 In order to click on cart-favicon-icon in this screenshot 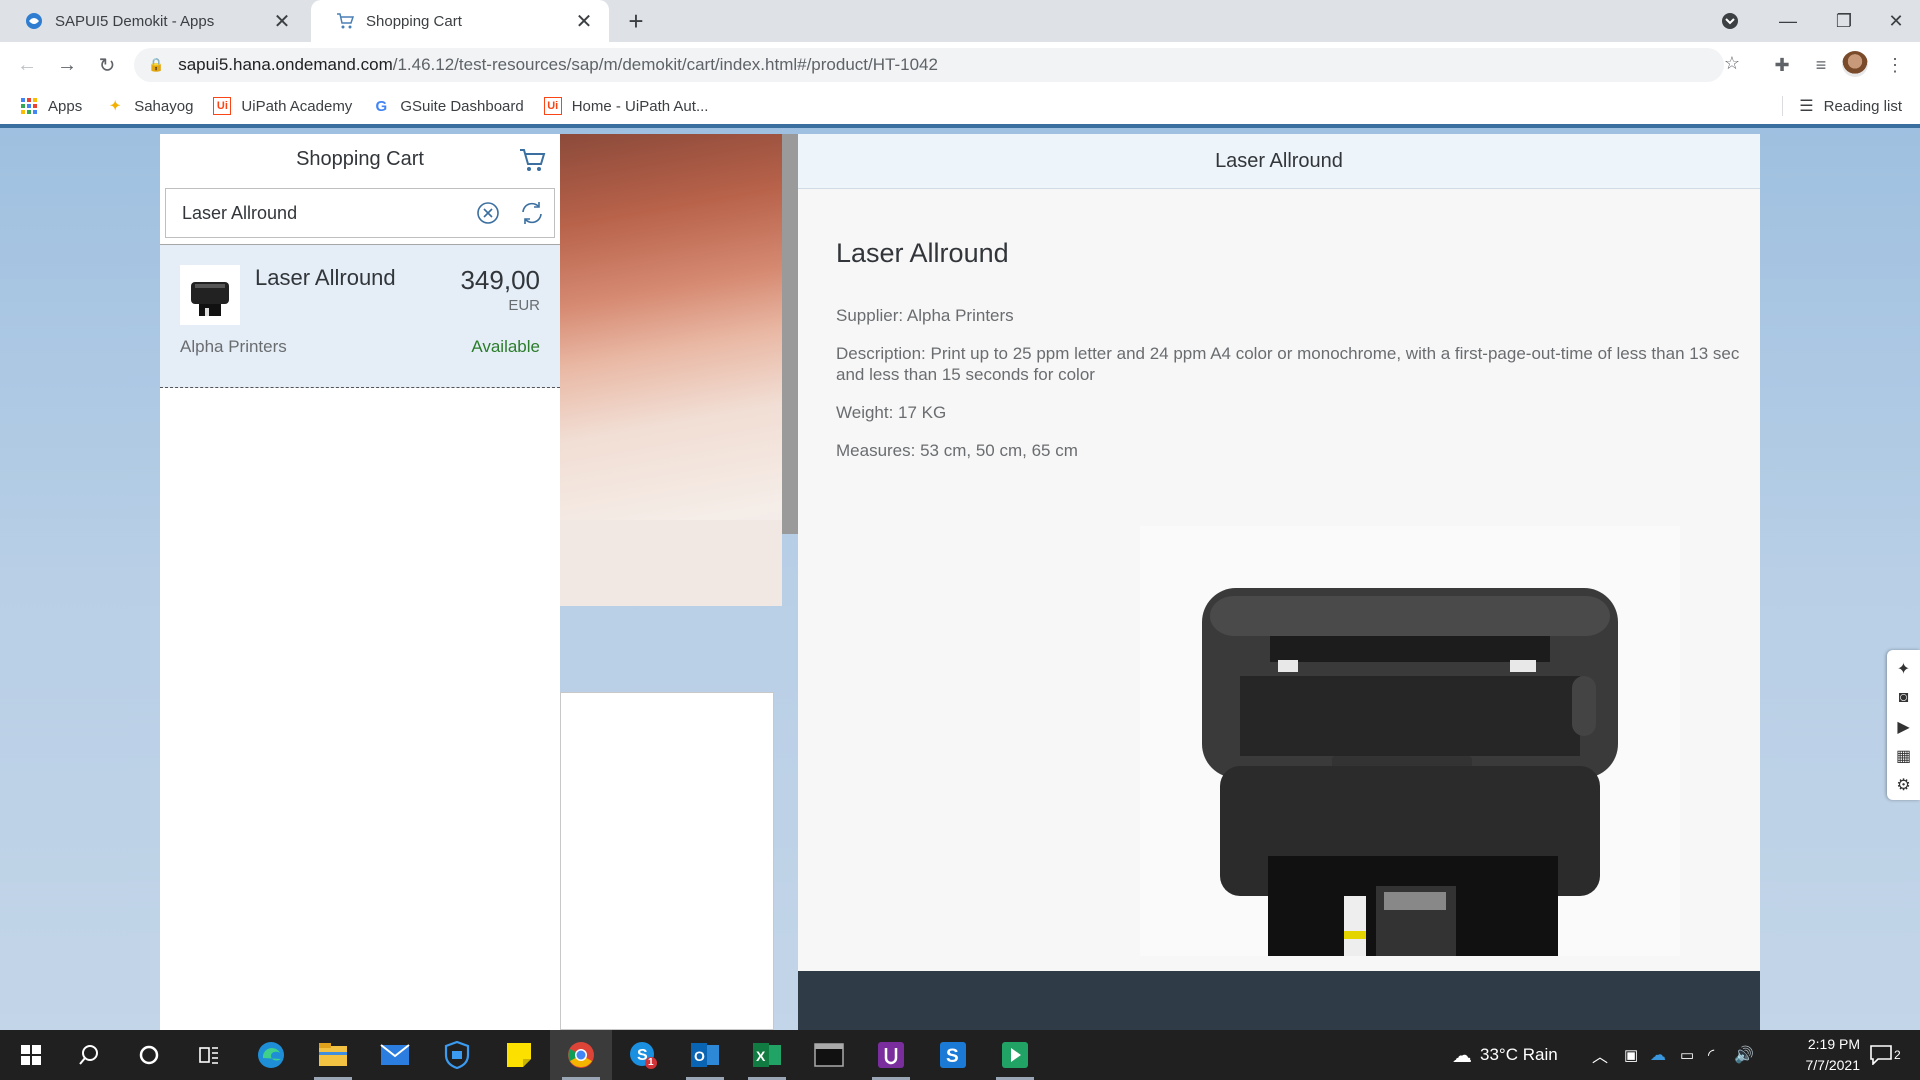, I will do `click(345, 21)`.